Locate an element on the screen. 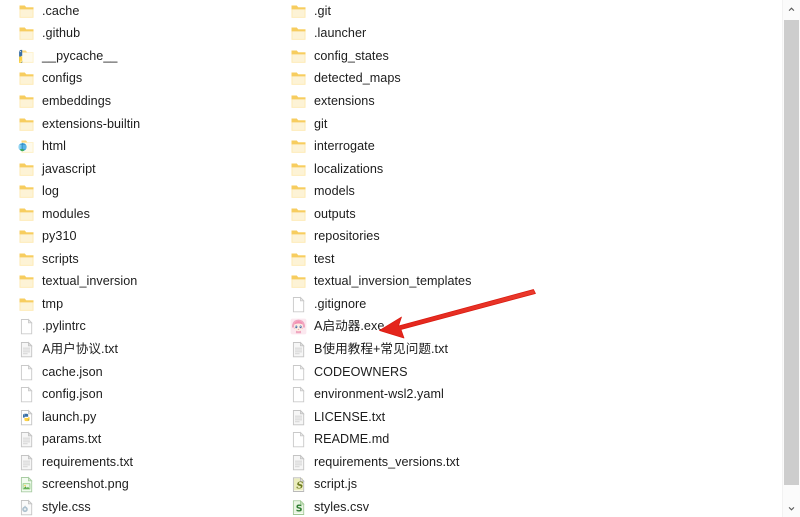 This screenshot has width=800, height=517. file-list-item: .pylintrc is located at coordinates (146, 327).